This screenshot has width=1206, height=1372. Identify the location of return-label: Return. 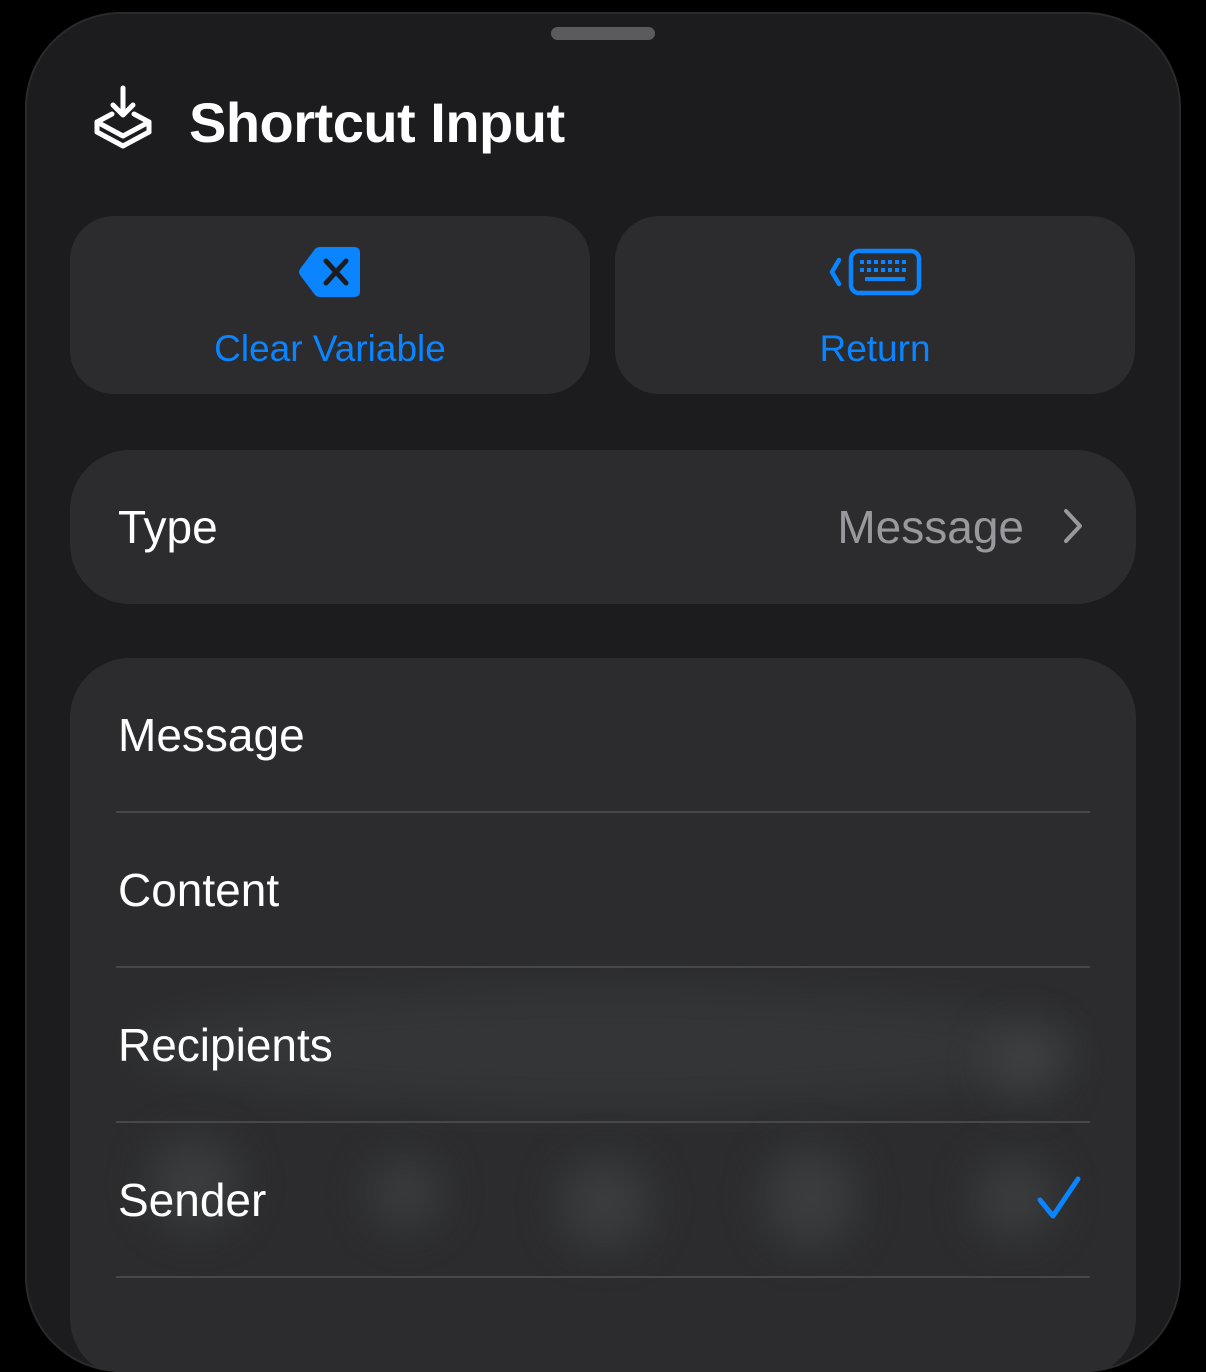
(875, 348).